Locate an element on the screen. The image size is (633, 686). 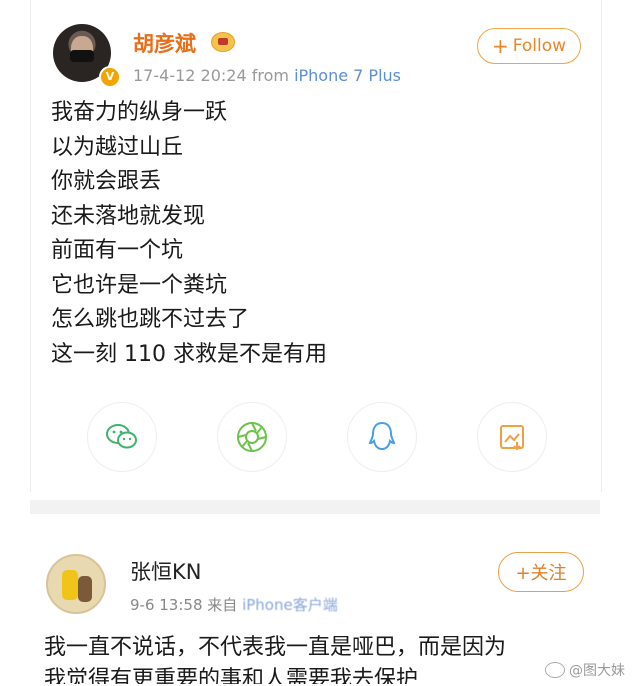
verified-badge-icon: V is located at coordinates (110, 77).